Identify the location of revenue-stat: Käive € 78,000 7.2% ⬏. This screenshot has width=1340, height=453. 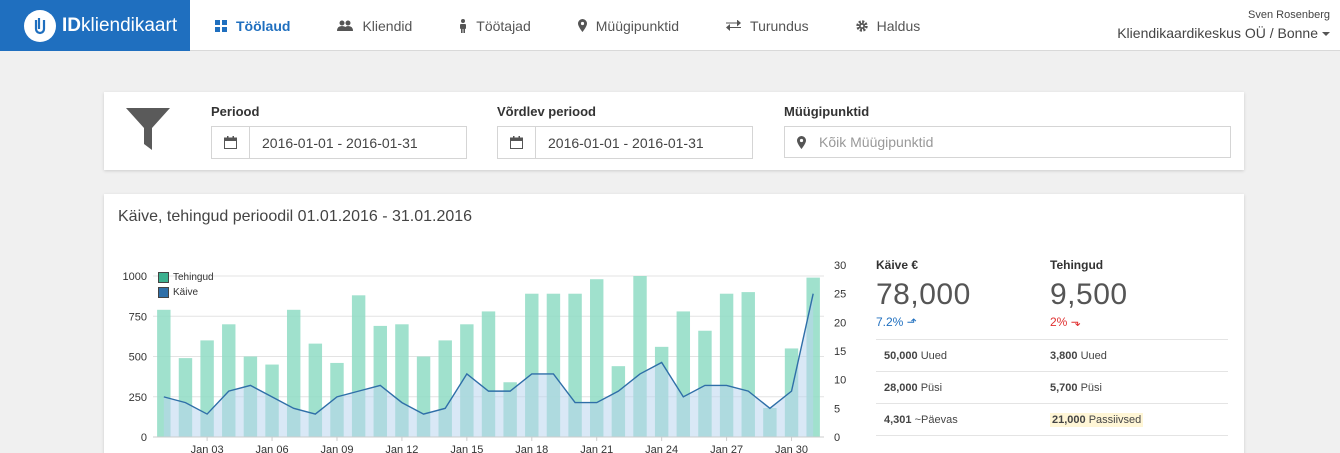
(963, 293).